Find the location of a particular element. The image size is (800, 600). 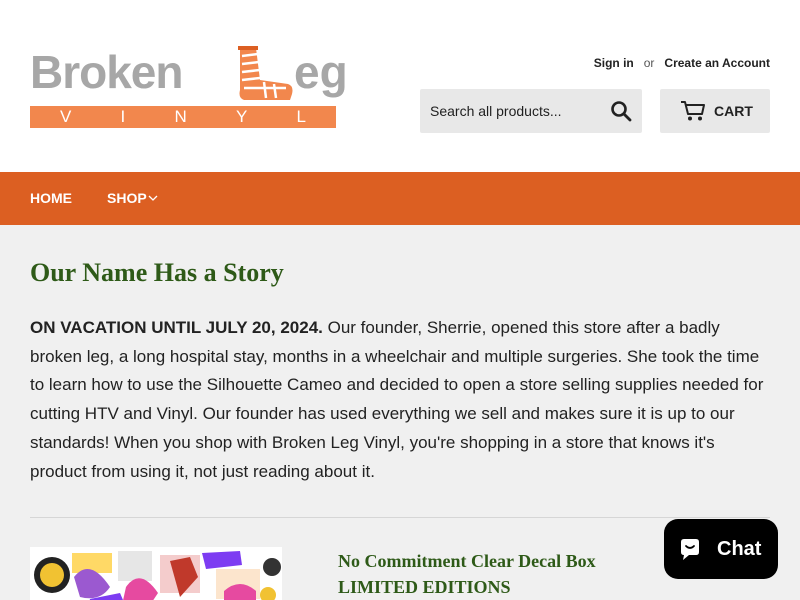

cart-label: CART is located at coordinates (733, 111).